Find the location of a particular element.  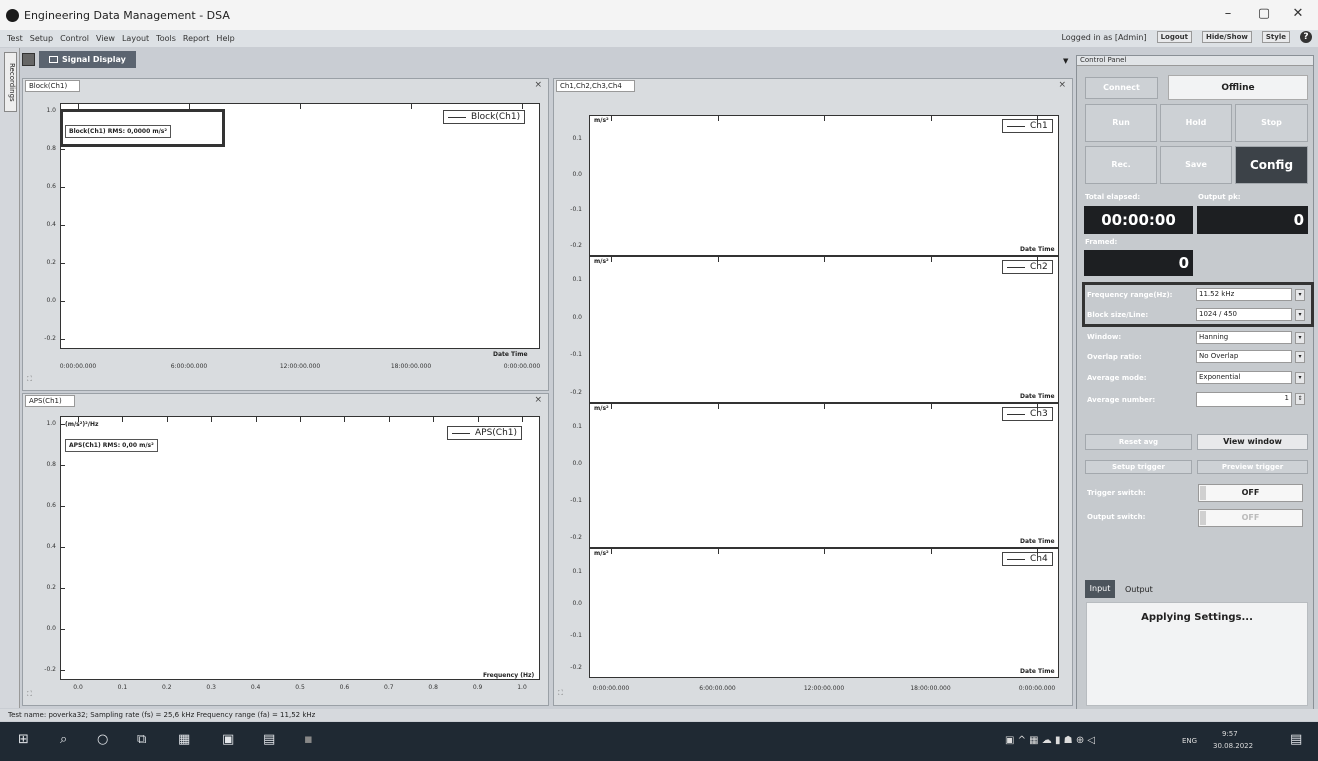

clock-time: 9:57 is located at coordinates (1230, 734).